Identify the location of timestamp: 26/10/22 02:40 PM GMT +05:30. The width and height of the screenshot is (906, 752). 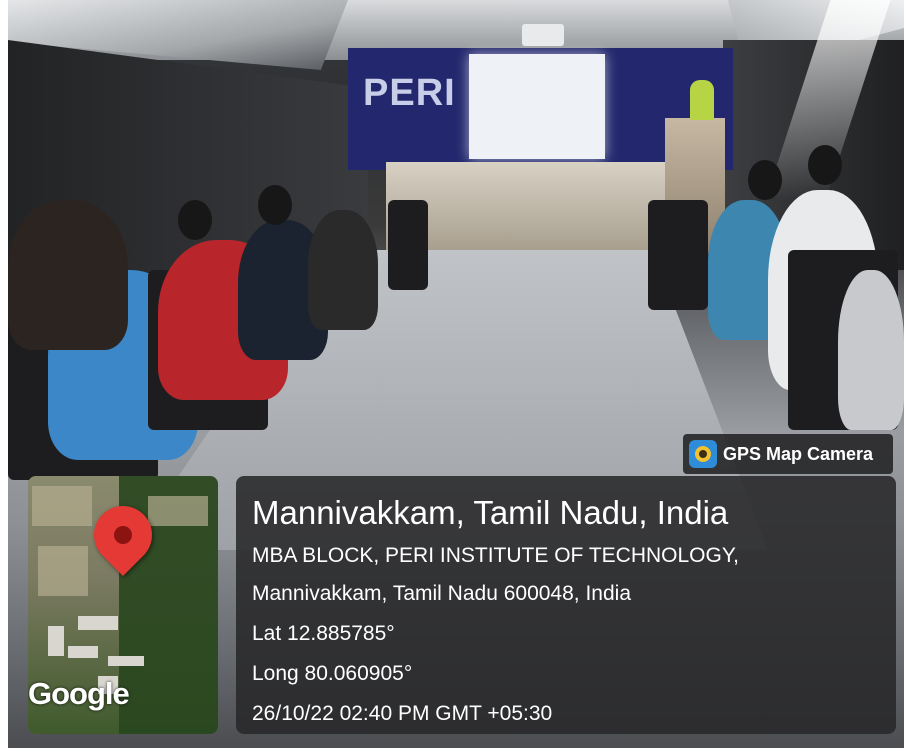
(402, 713).